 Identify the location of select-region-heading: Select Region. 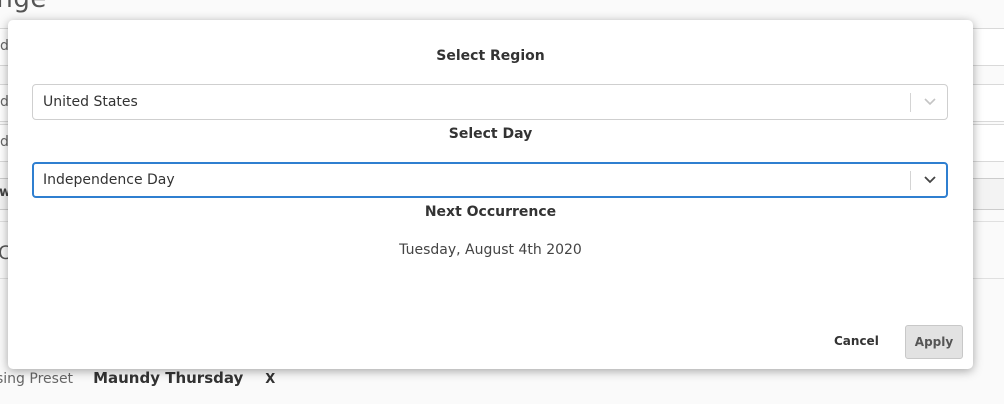
(490, 56).